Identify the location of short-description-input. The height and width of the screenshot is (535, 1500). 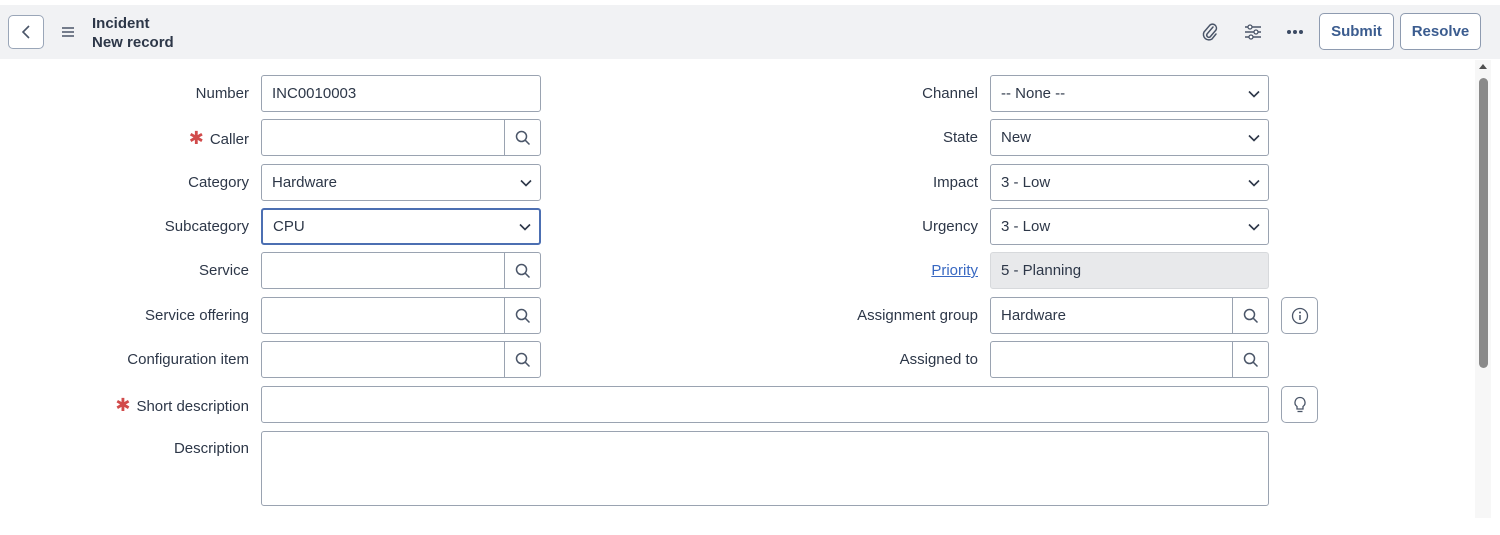
(765, 404).